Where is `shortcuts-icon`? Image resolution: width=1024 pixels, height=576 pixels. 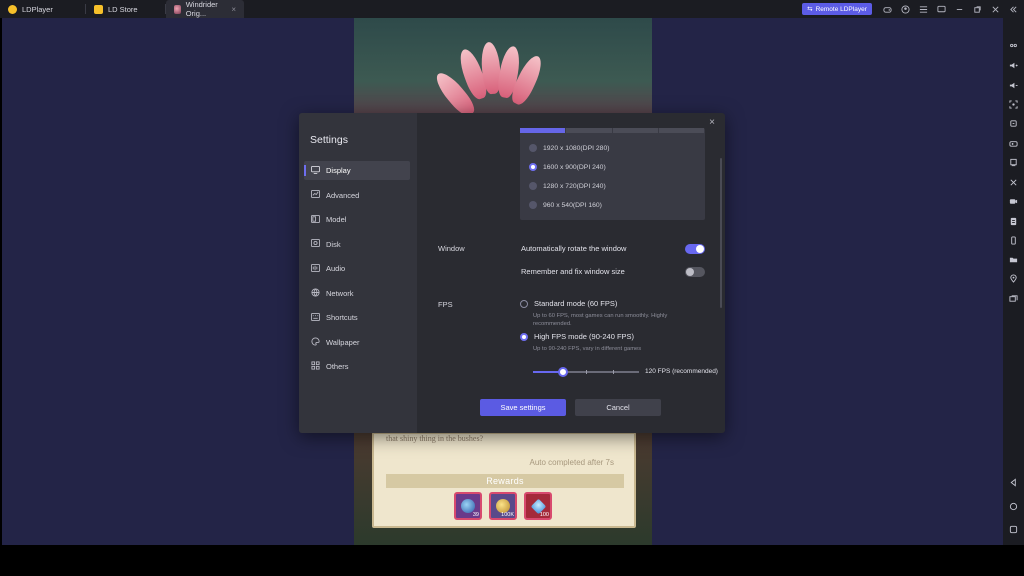 shortcuts-icon is located at coordinates (315, 317).